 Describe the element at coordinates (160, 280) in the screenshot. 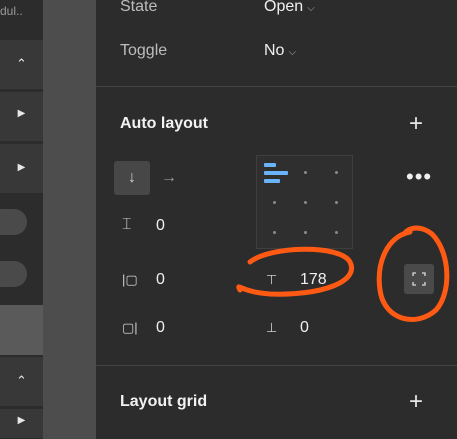

I see `padding-left-input: 0` at that location.